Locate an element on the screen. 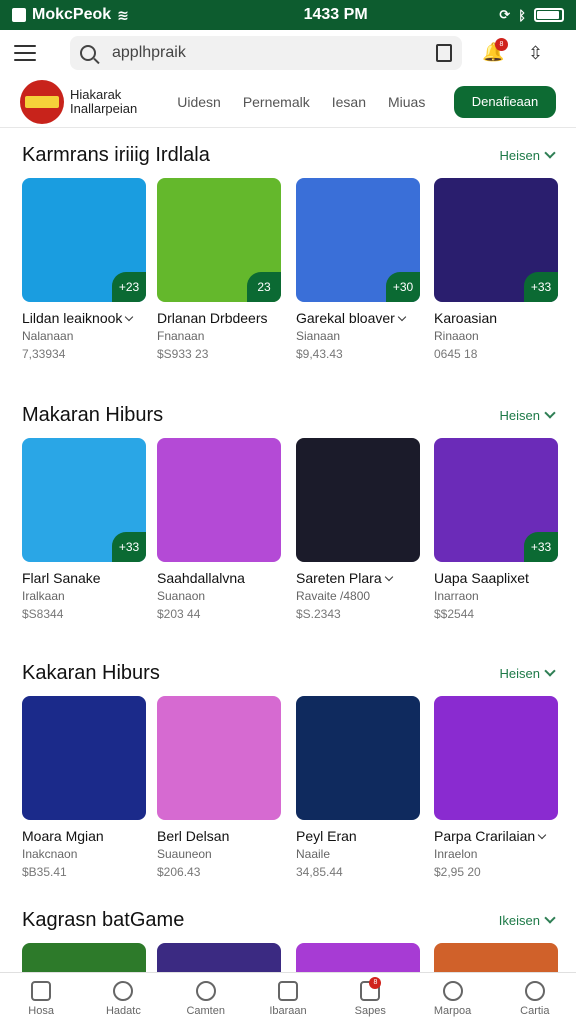 This screenshot has width=576, height=1024. app-price: $206.43 is located at coordinates (179, 872).